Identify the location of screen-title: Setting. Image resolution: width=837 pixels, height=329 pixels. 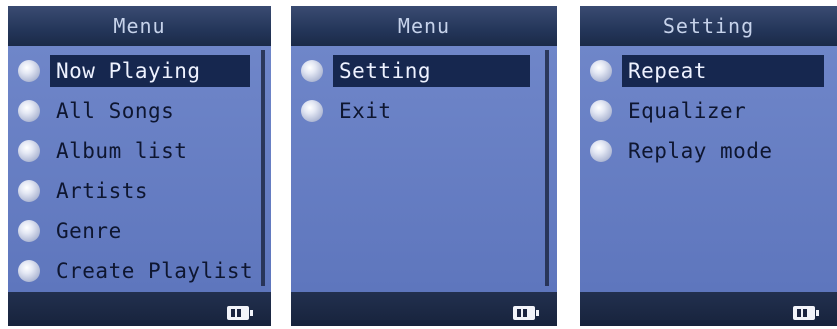
(708, 26).